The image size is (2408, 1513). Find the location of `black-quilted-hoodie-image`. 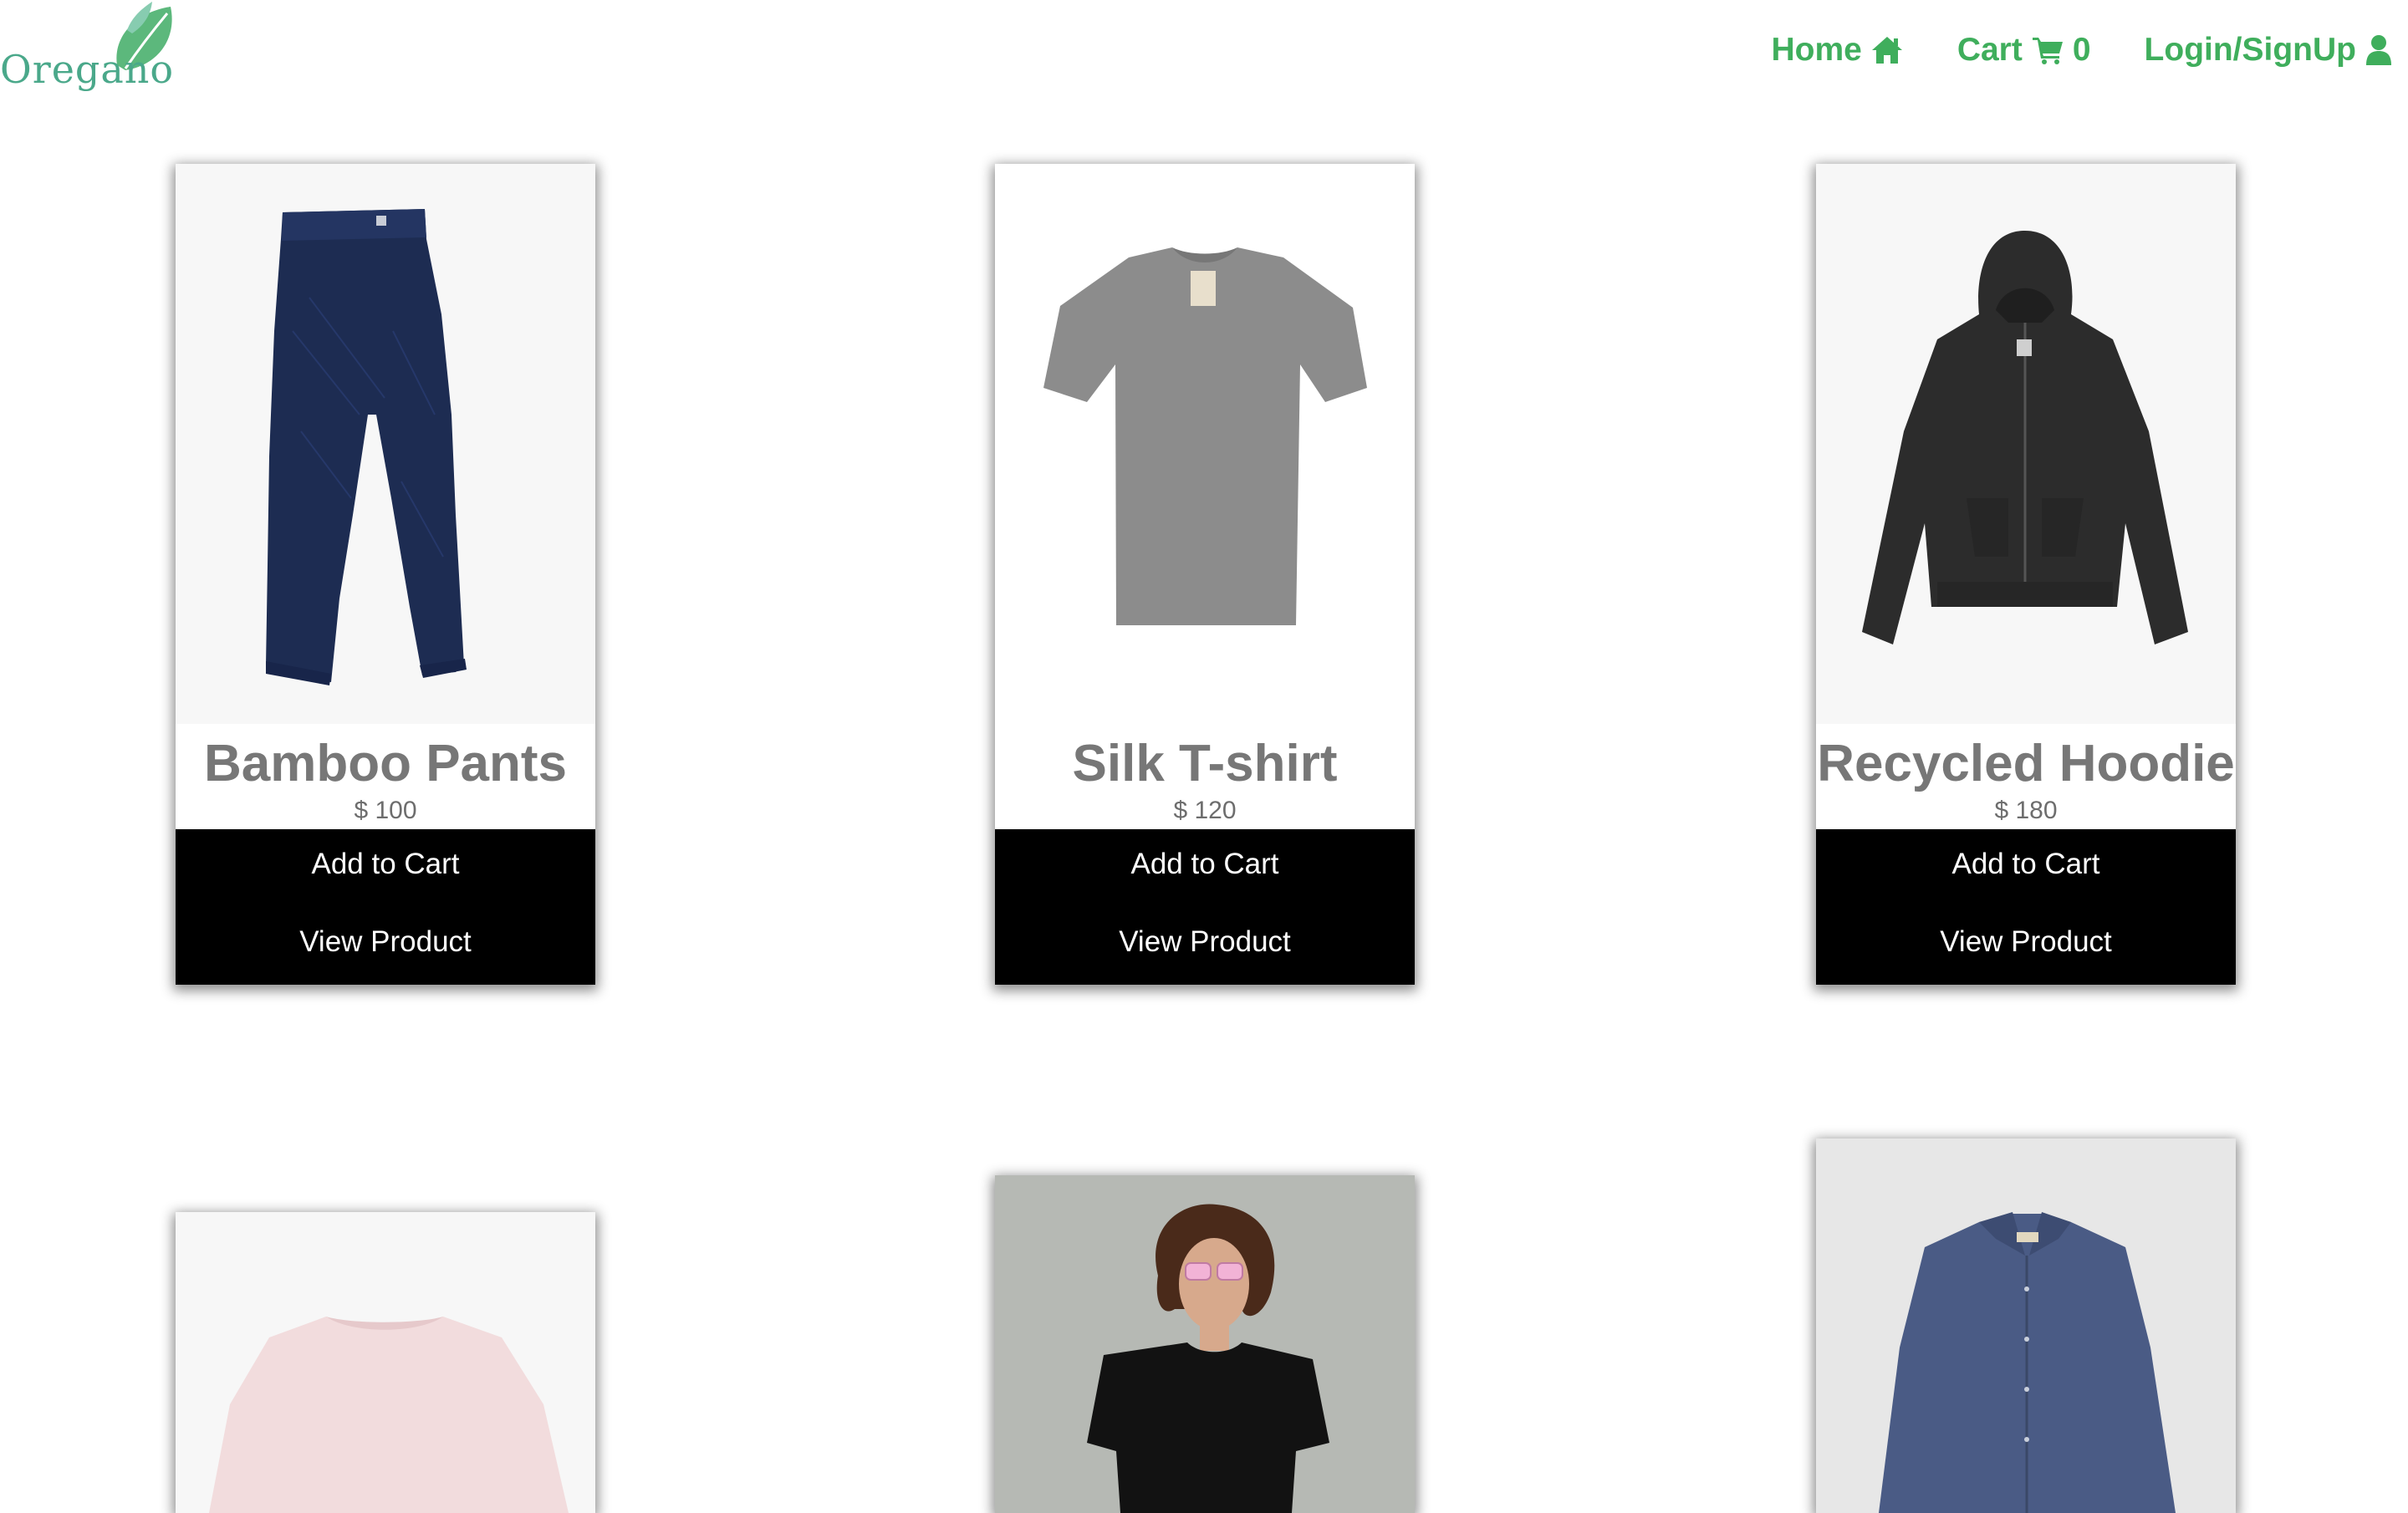

black-quilted-hoodie-image is located at coordinates (2025, 438).